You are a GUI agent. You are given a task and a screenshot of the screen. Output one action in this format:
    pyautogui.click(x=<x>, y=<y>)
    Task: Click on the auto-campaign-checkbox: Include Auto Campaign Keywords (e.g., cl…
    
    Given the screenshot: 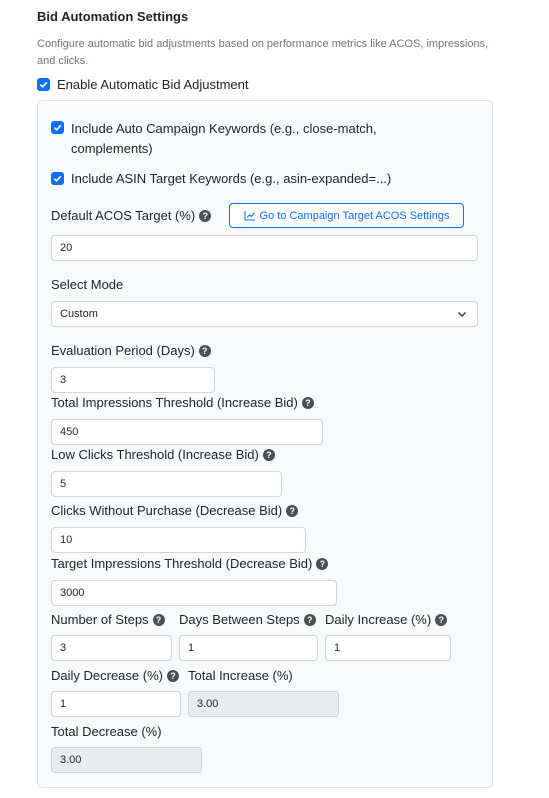 What is the action you would take?
    pyautogui.click(x=214, y=139)
    